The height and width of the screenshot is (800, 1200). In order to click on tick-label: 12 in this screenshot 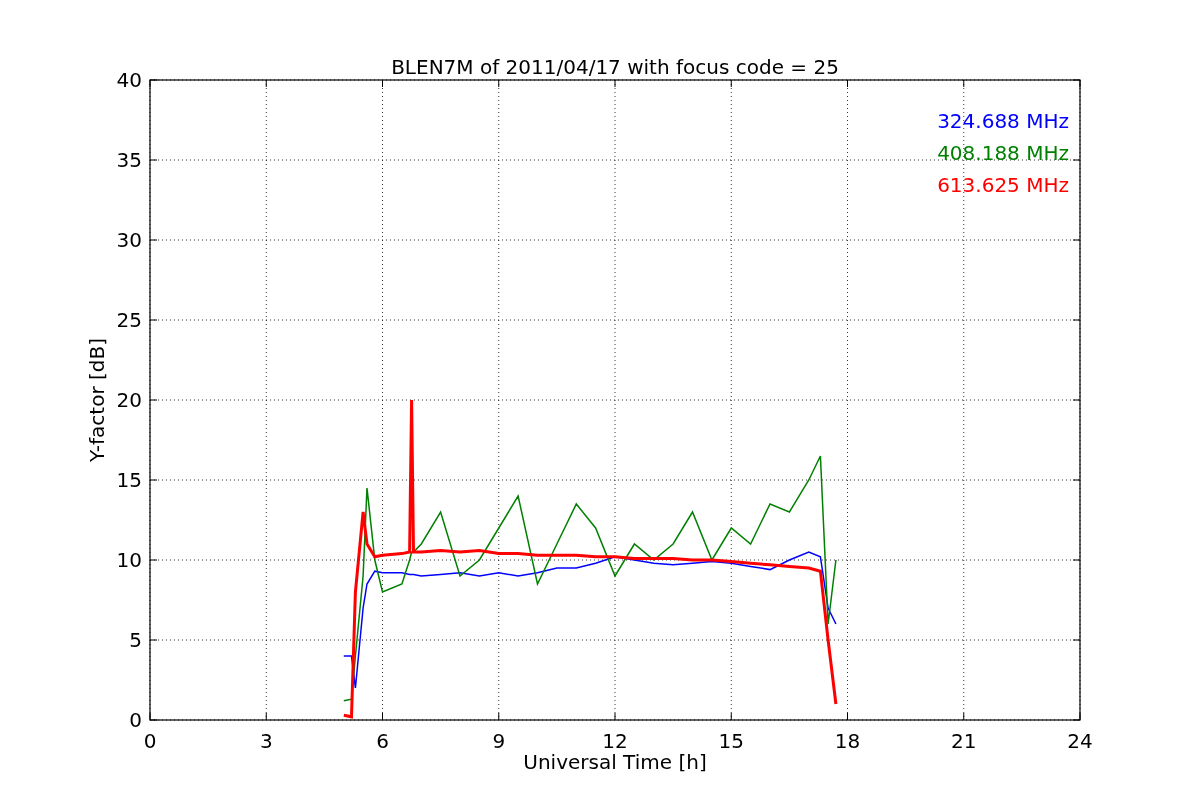, I will do `click(615, 741)`.